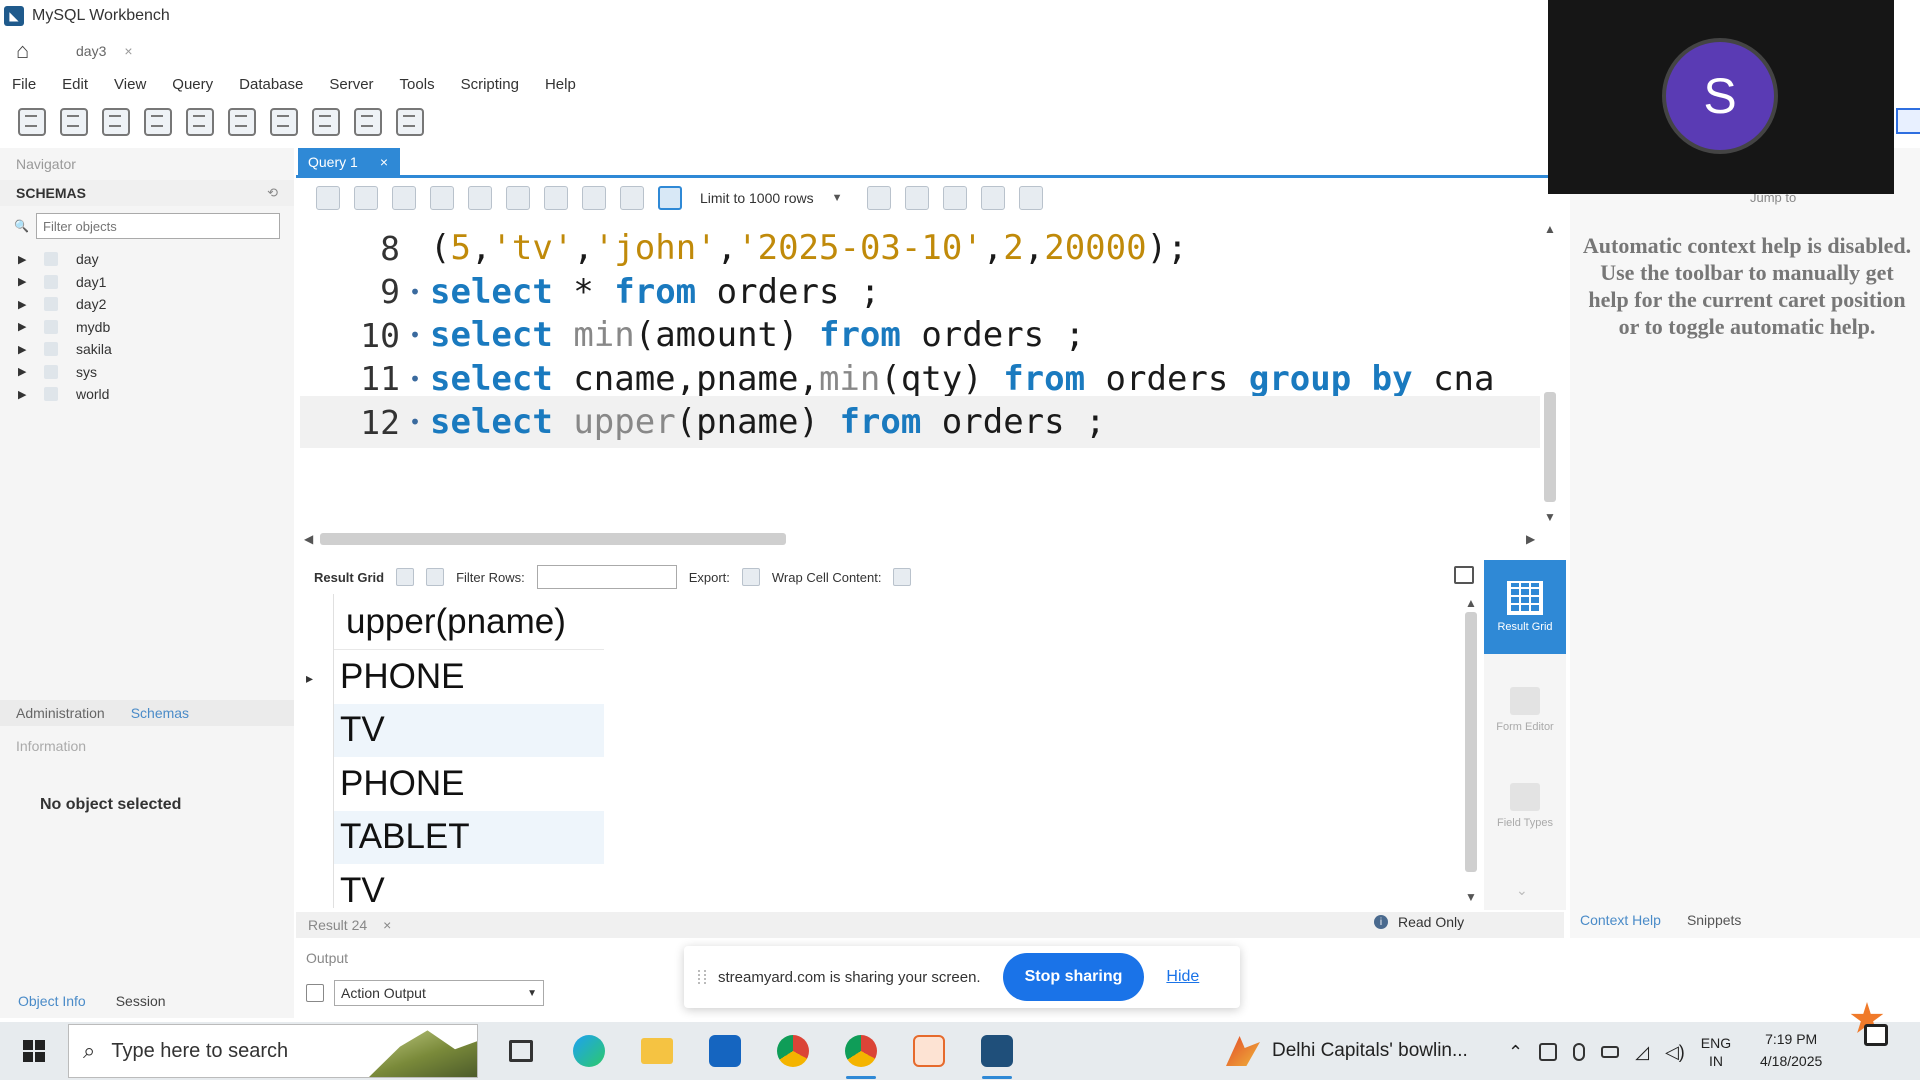 The height and width of the screenshot is (1080, 1920). What do you see at coordinates (771, 198) in the screenshot?
I see `limit-rows-select: Limit to 1000 rows ▼` at bounding box center [771, 198].